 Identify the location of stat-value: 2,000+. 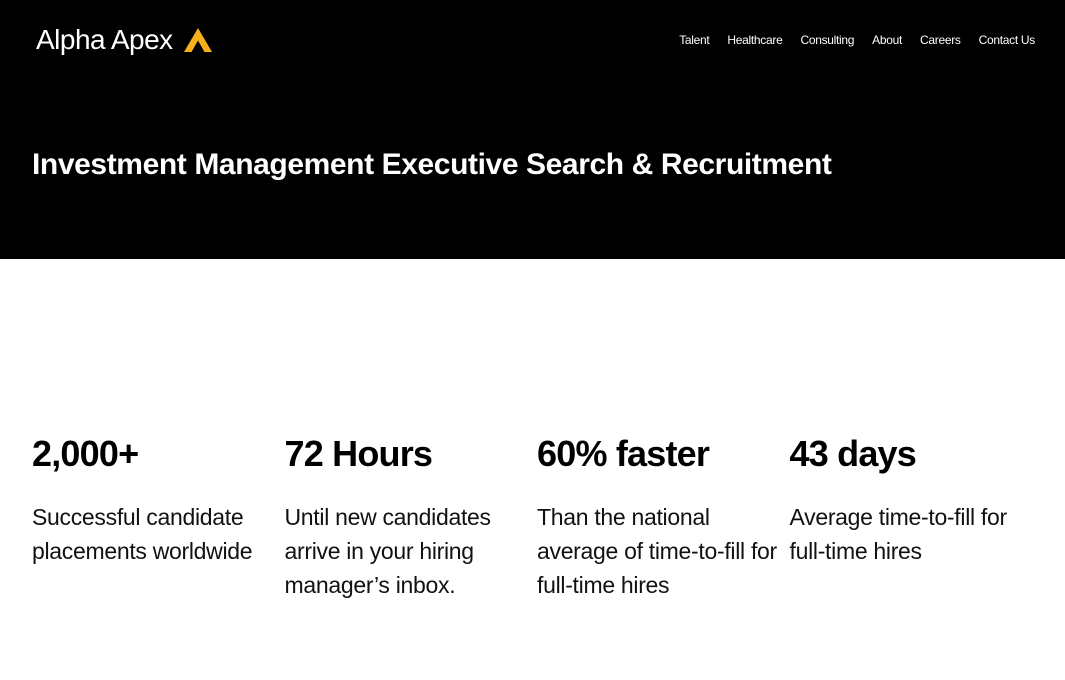
(85, 453).